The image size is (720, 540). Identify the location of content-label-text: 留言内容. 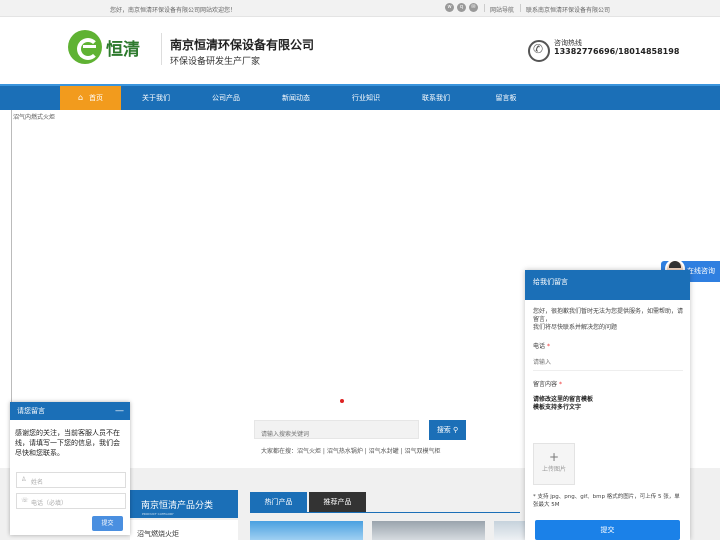
(545, 384).